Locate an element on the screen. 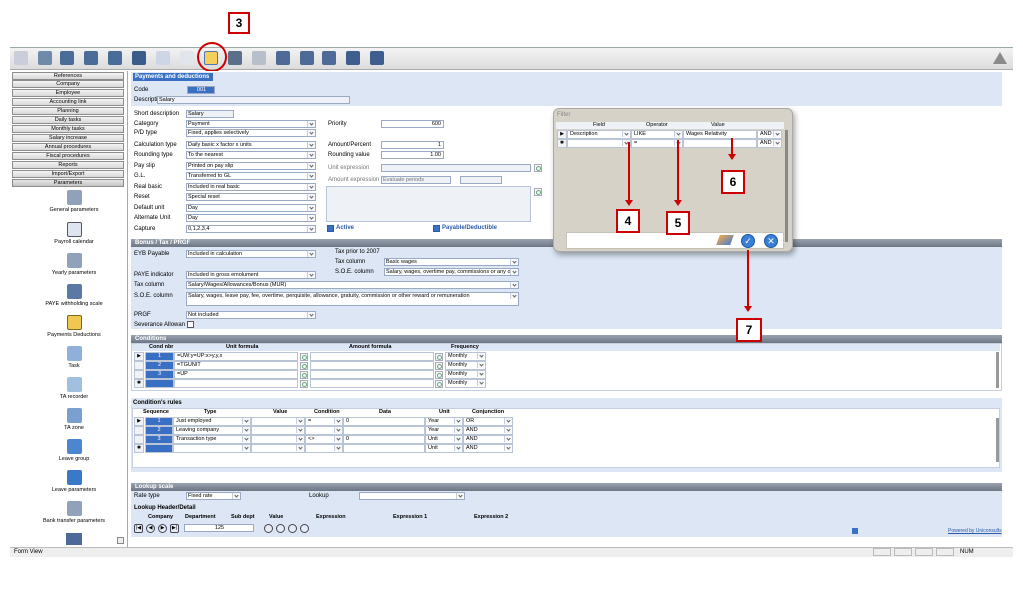  unit-formula-cell is located at coordinates (236, 383).